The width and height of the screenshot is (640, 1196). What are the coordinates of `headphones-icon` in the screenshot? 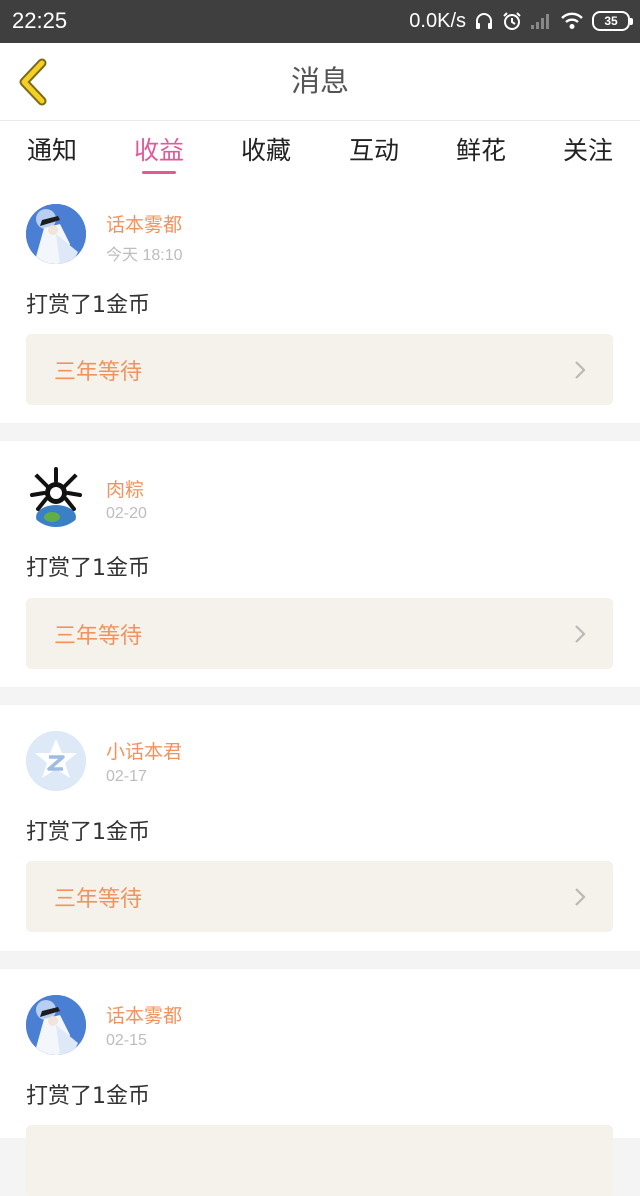 It's located at (484, 21).